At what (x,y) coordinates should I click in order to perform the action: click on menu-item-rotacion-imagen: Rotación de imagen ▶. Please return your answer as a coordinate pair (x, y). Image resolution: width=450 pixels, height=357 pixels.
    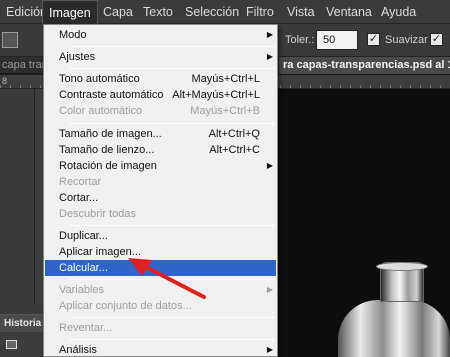
    Looking at the image, I should click on (160, 166).